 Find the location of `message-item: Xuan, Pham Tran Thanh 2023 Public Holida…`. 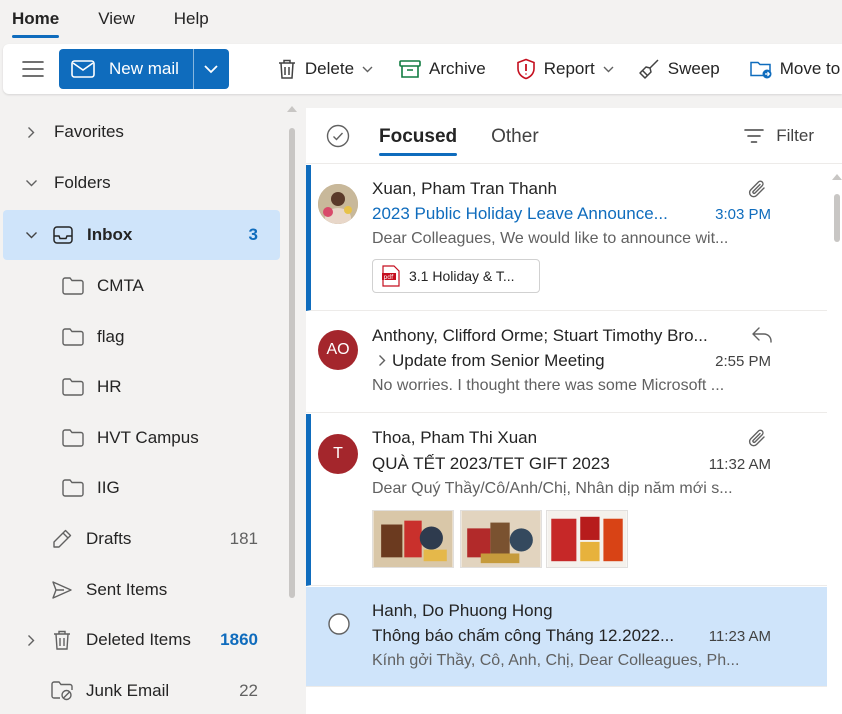

message-item: Xuan, Pham Tran Thanh 2023 Public Holida… is located at coordinates (566, 238).